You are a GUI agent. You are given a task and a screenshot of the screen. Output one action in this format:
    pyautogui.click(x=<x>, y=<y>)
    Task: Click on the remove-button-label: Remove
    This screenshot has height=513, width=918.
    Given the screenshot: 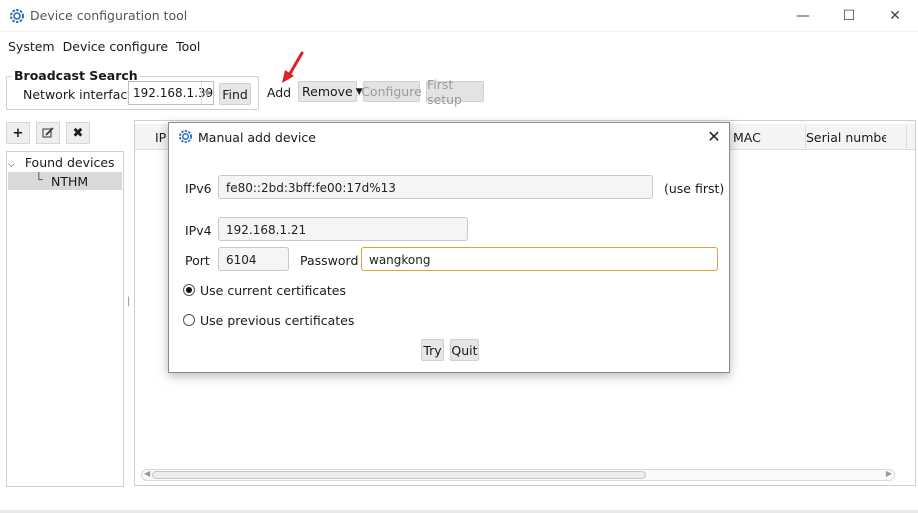 What is the action you would take?
    pyautogui.click(x=327, y=91)
    